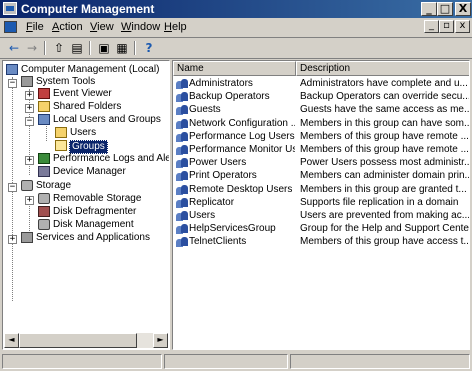  What do you see at coordinates (91, 82) in the screenshot?
I see `tree-item-system-tools: System Tools` at bounding box center [91, 82].